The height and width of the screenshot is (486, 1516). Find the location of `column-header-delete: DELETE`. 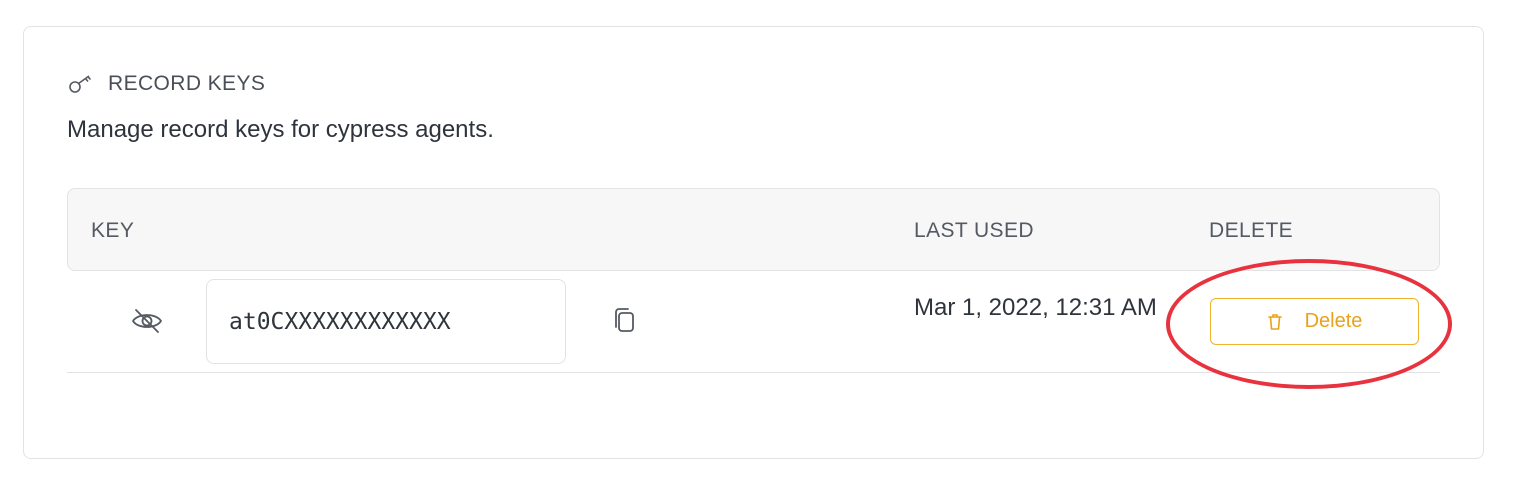

column-header-delete: DELETE is located at coordinates (1251, 230).